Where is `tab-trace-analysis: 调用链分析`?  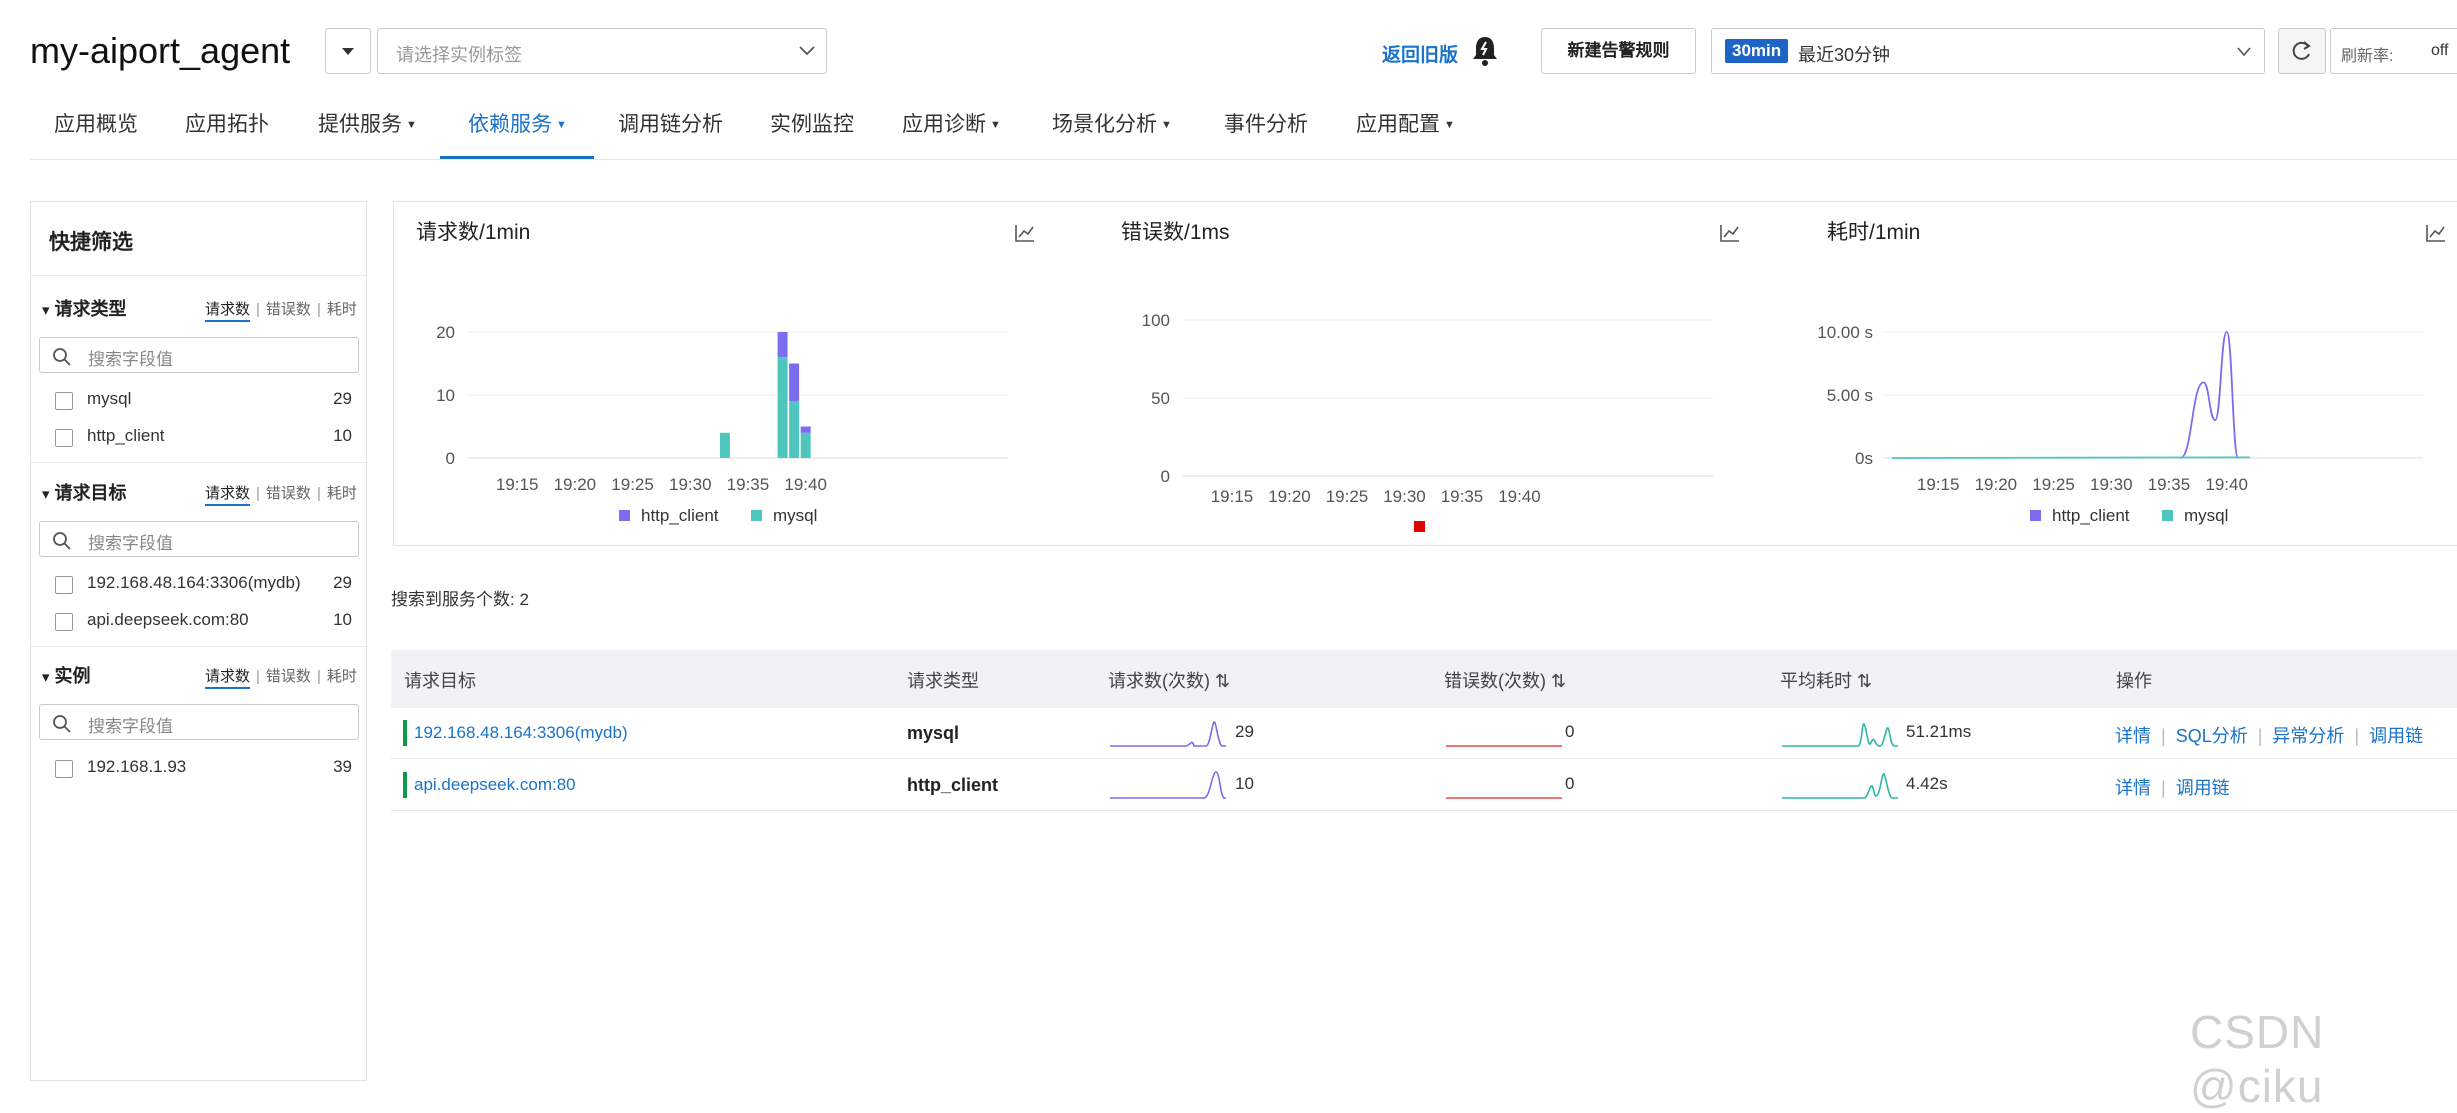 tab-trace-analysis: 调用链分析 is located at coordinates (670, 134).